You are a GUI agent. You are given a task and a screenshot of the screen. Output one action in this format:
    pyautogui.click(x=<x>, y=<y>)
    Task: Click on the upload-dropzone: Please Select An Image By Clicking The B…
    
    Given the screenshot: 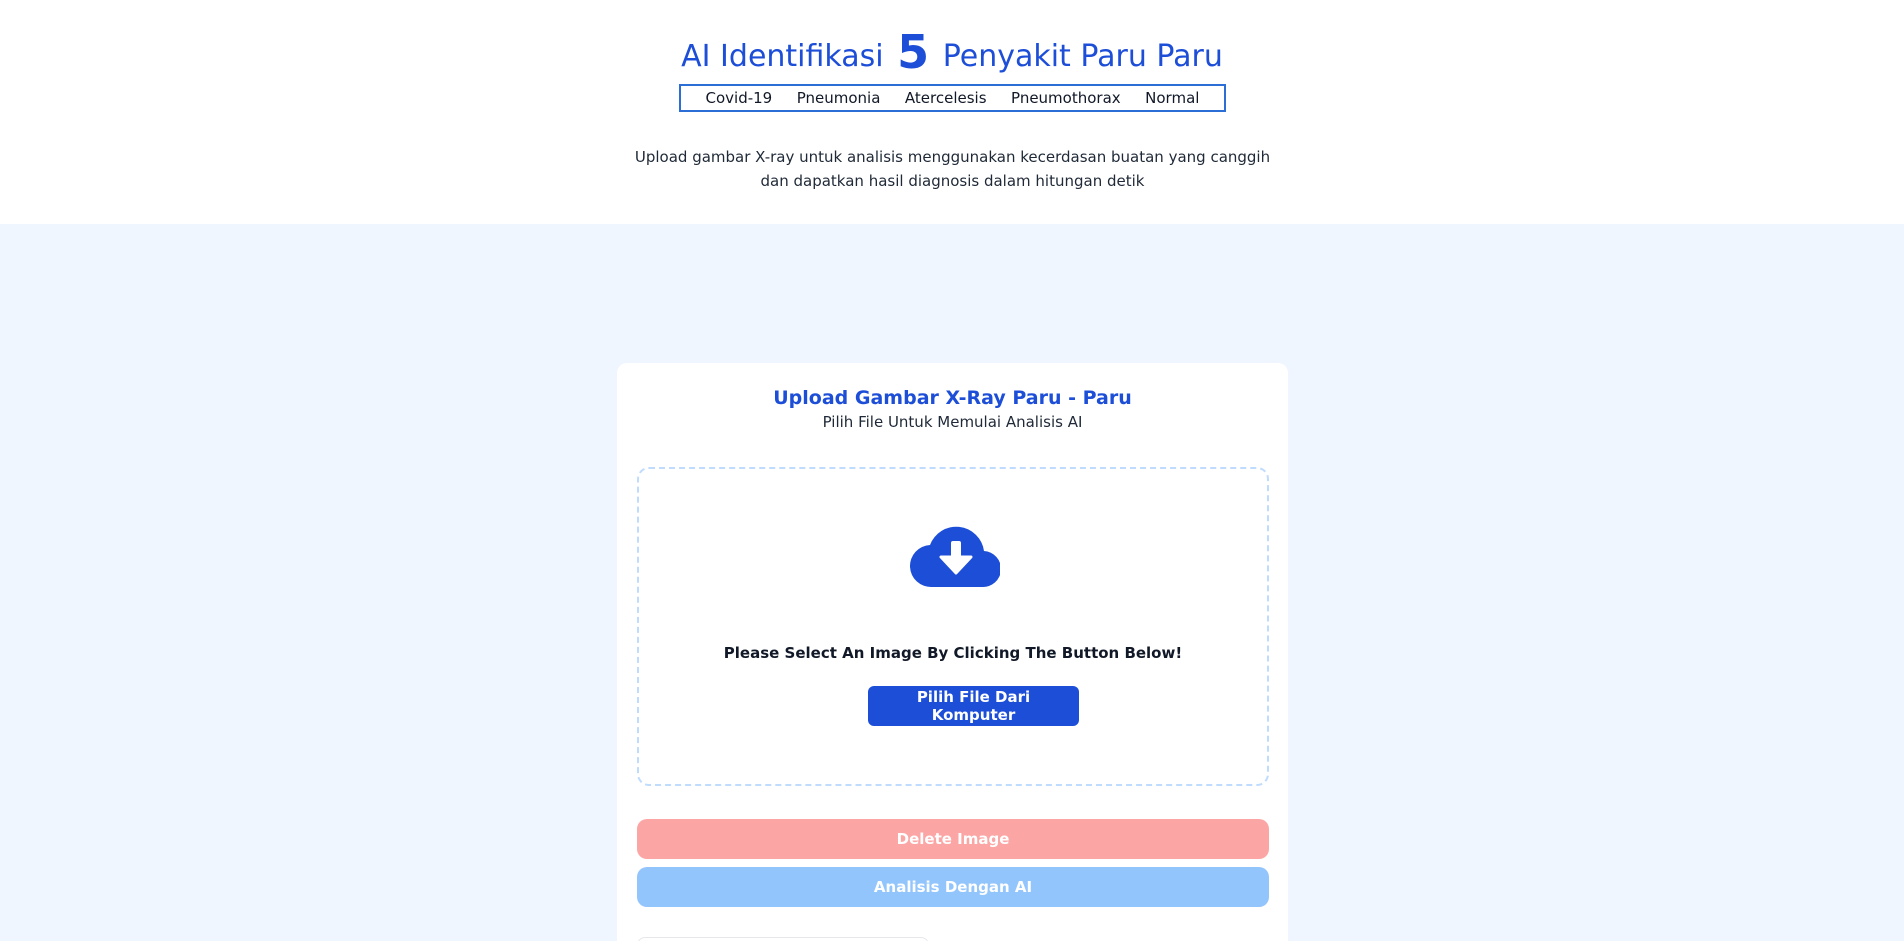 What is the action you would take?
    pyautogui.click(x=953, y=626)
    